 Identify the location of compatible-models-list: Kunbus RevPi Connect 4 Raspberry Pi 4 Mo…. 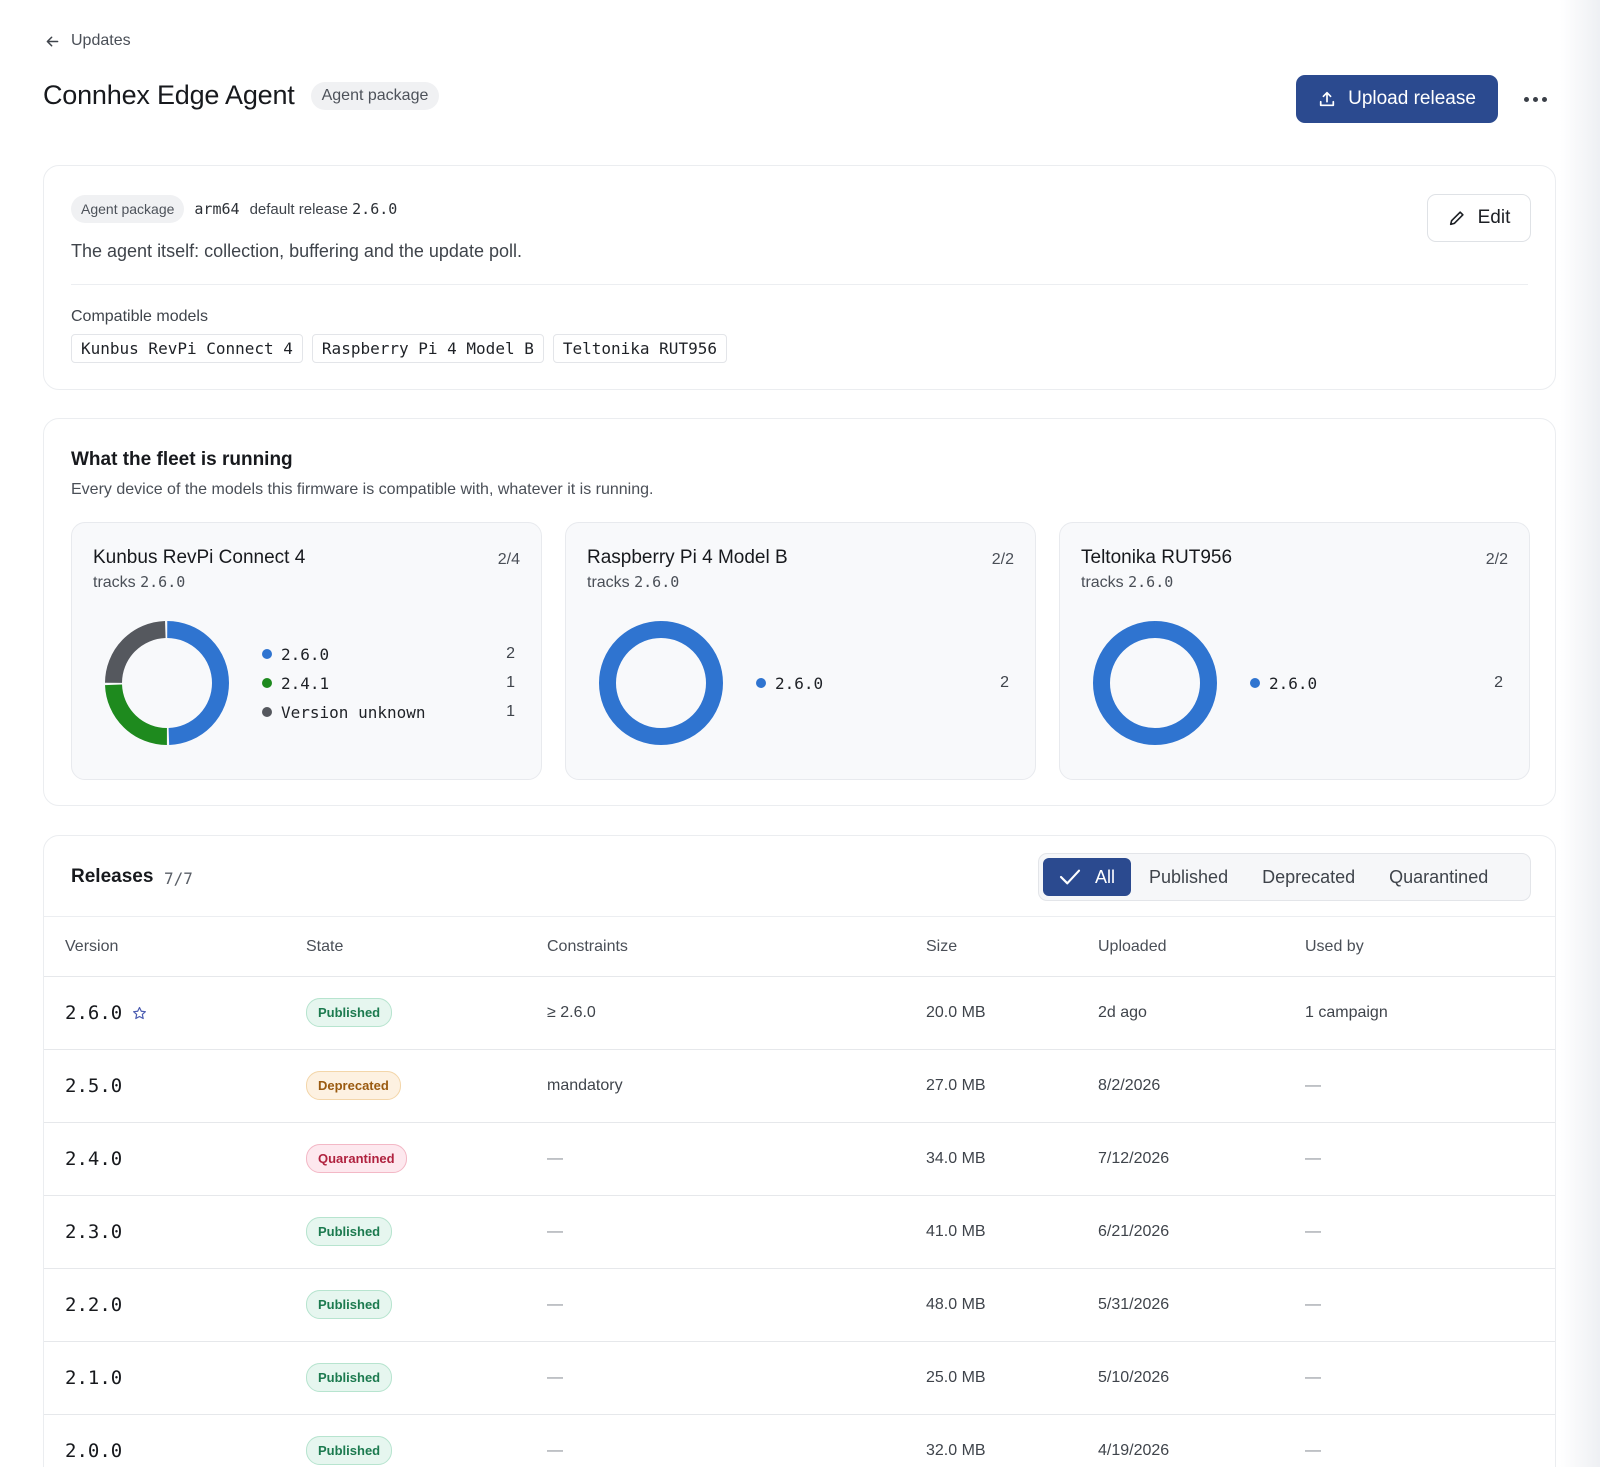
(399, 348).